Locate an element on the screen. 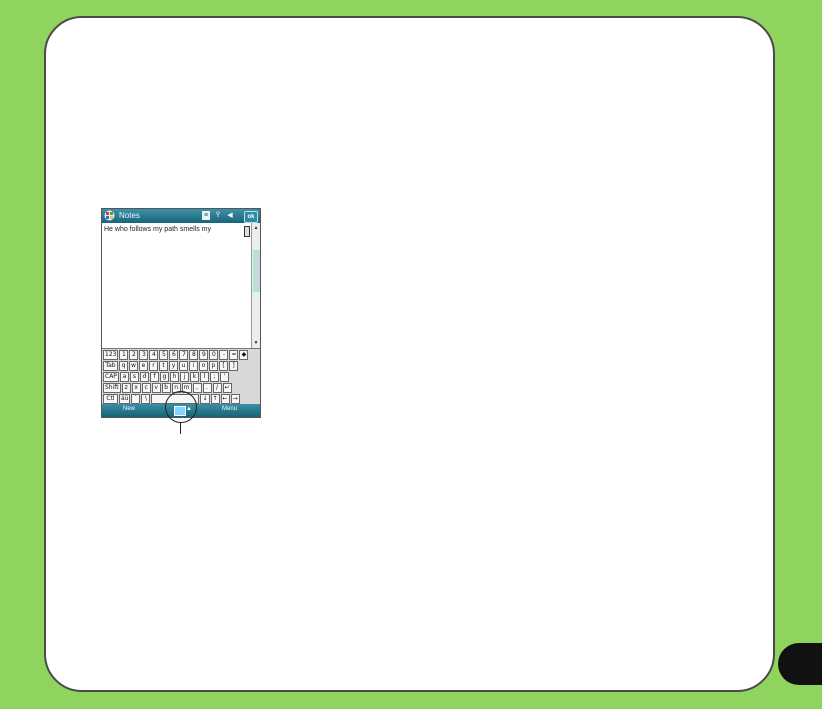 The image size is (822, 709). ok-button: ok is located at coordinates (251, 217).